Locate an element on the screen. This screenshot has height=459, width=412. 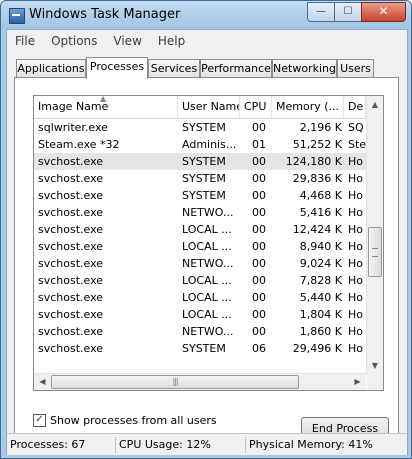
process-row: sqlwriter.exe SYSTEM 00 2,196 K SQ is located at coordinates (200, 127).